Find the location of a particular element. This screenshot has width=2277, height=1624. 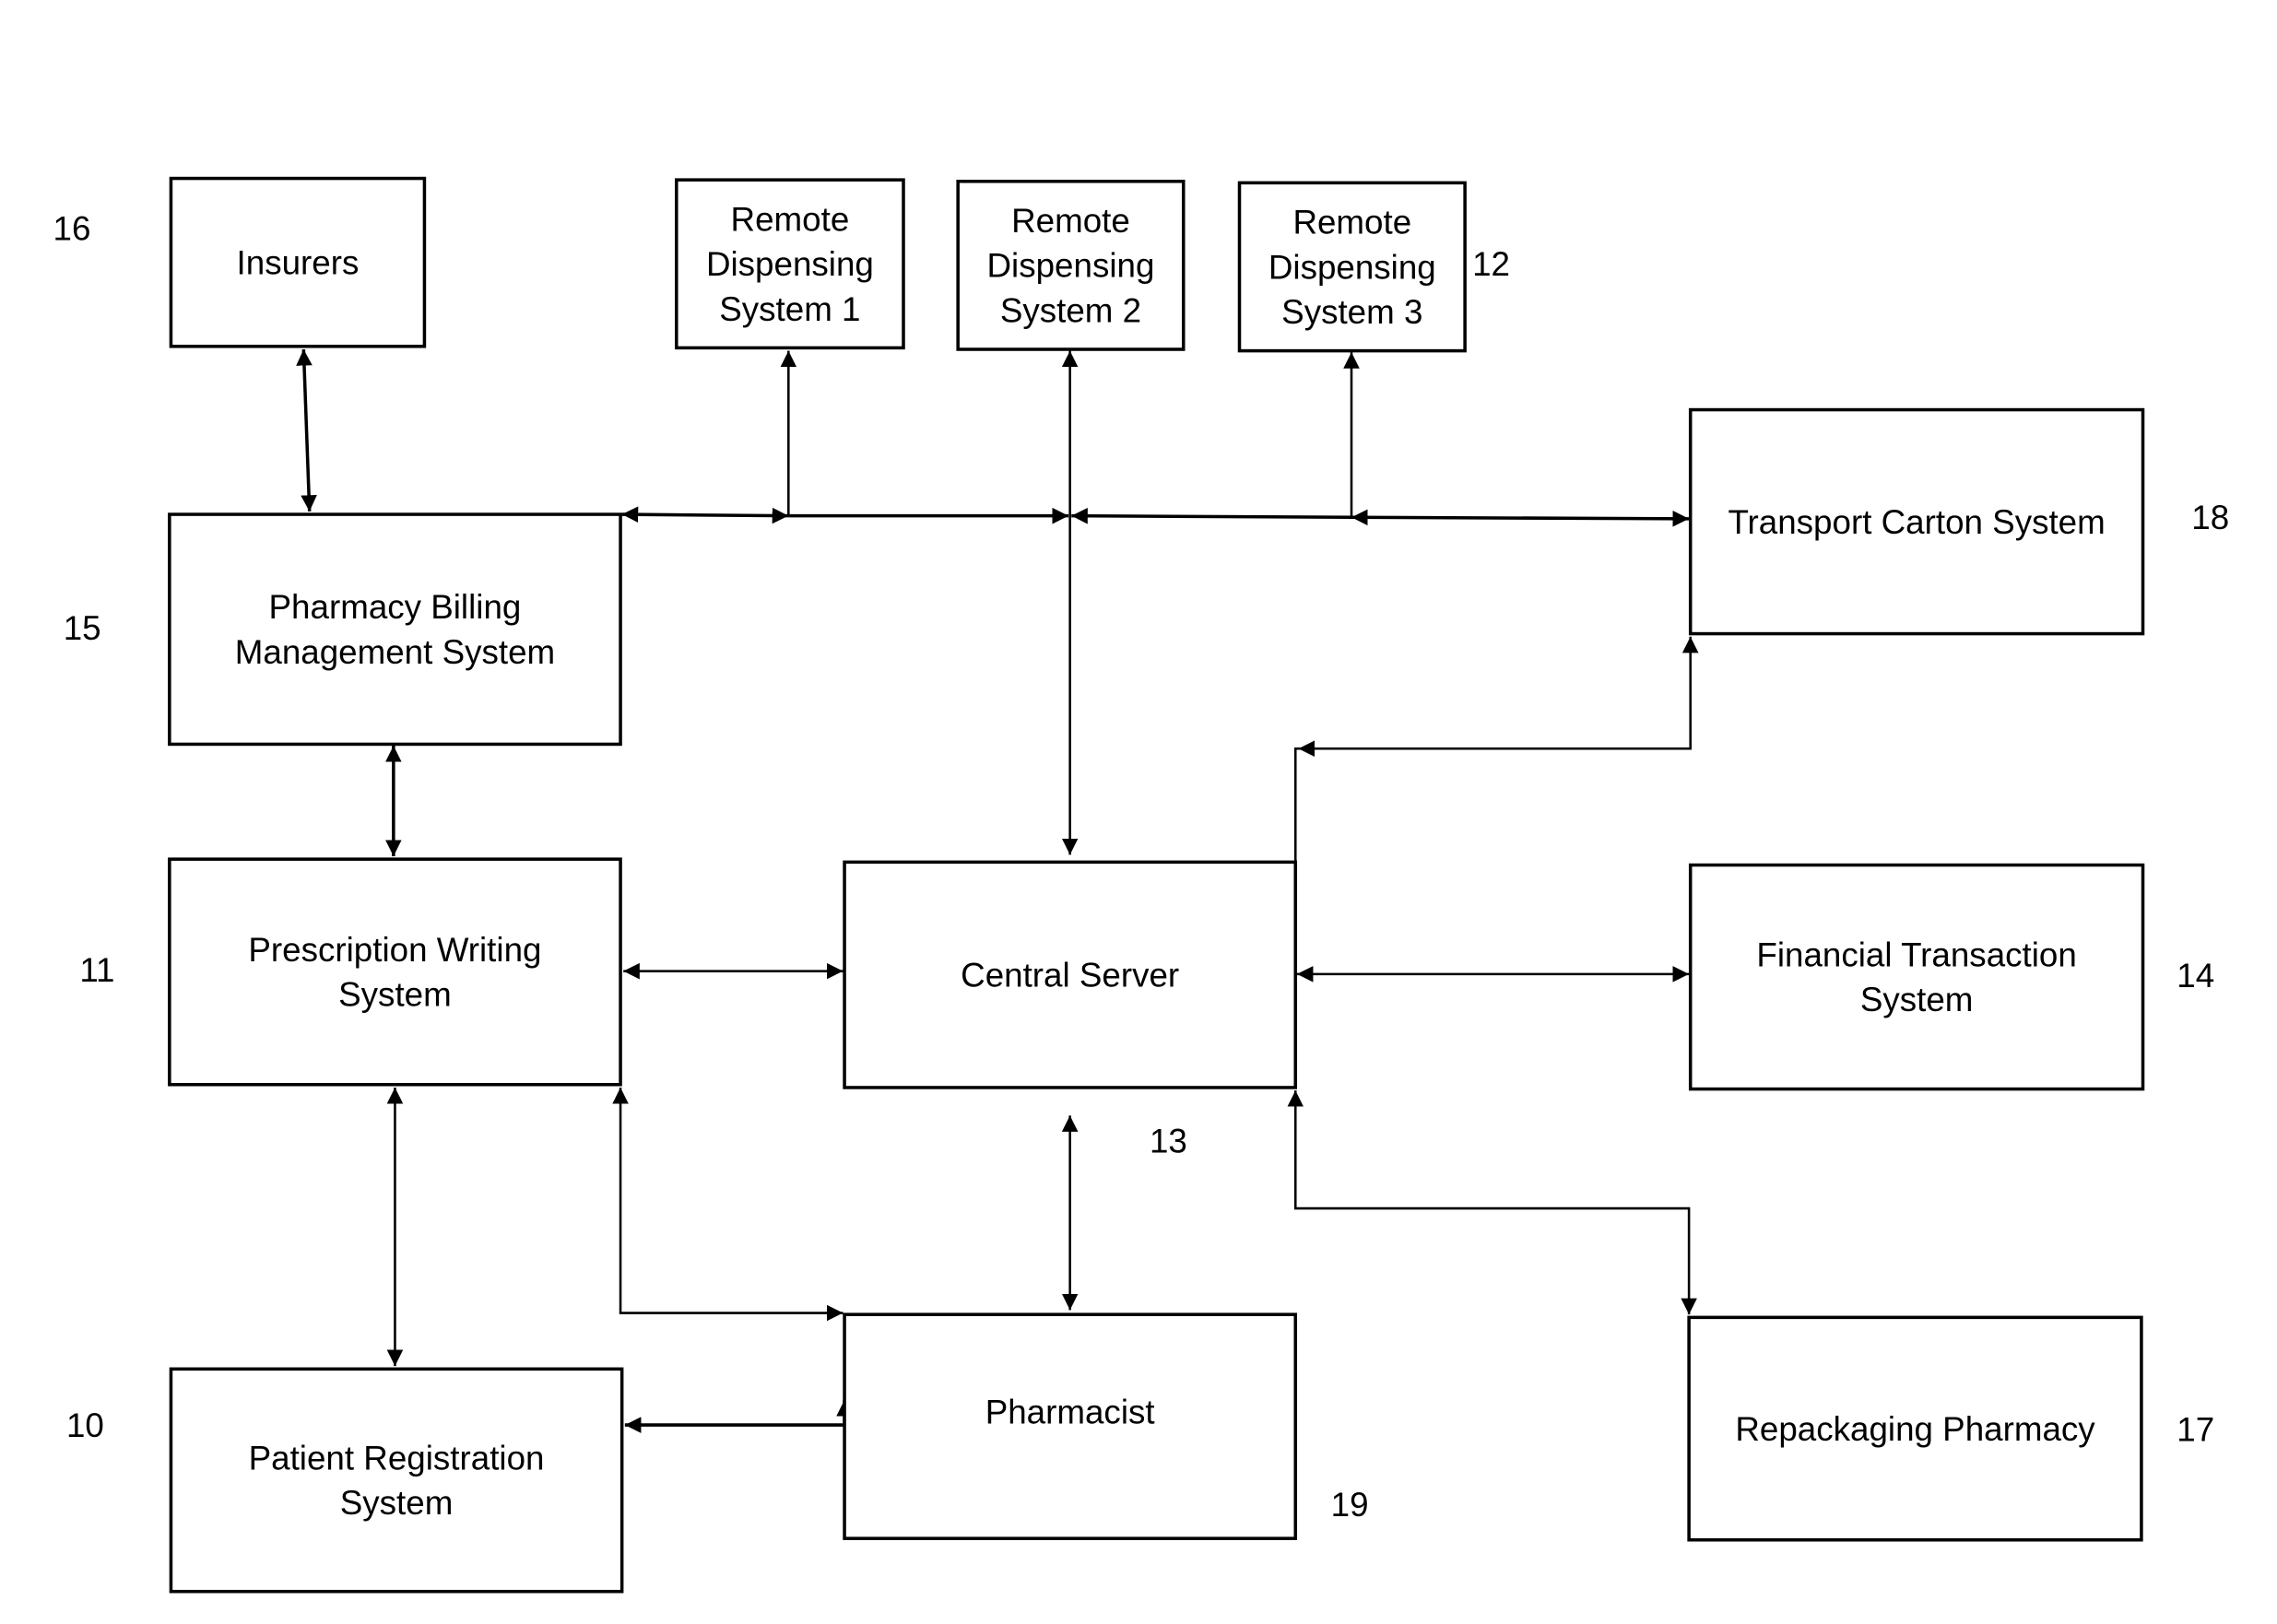

transport-reference-number: 18 is located at coordinates (2210, 517).